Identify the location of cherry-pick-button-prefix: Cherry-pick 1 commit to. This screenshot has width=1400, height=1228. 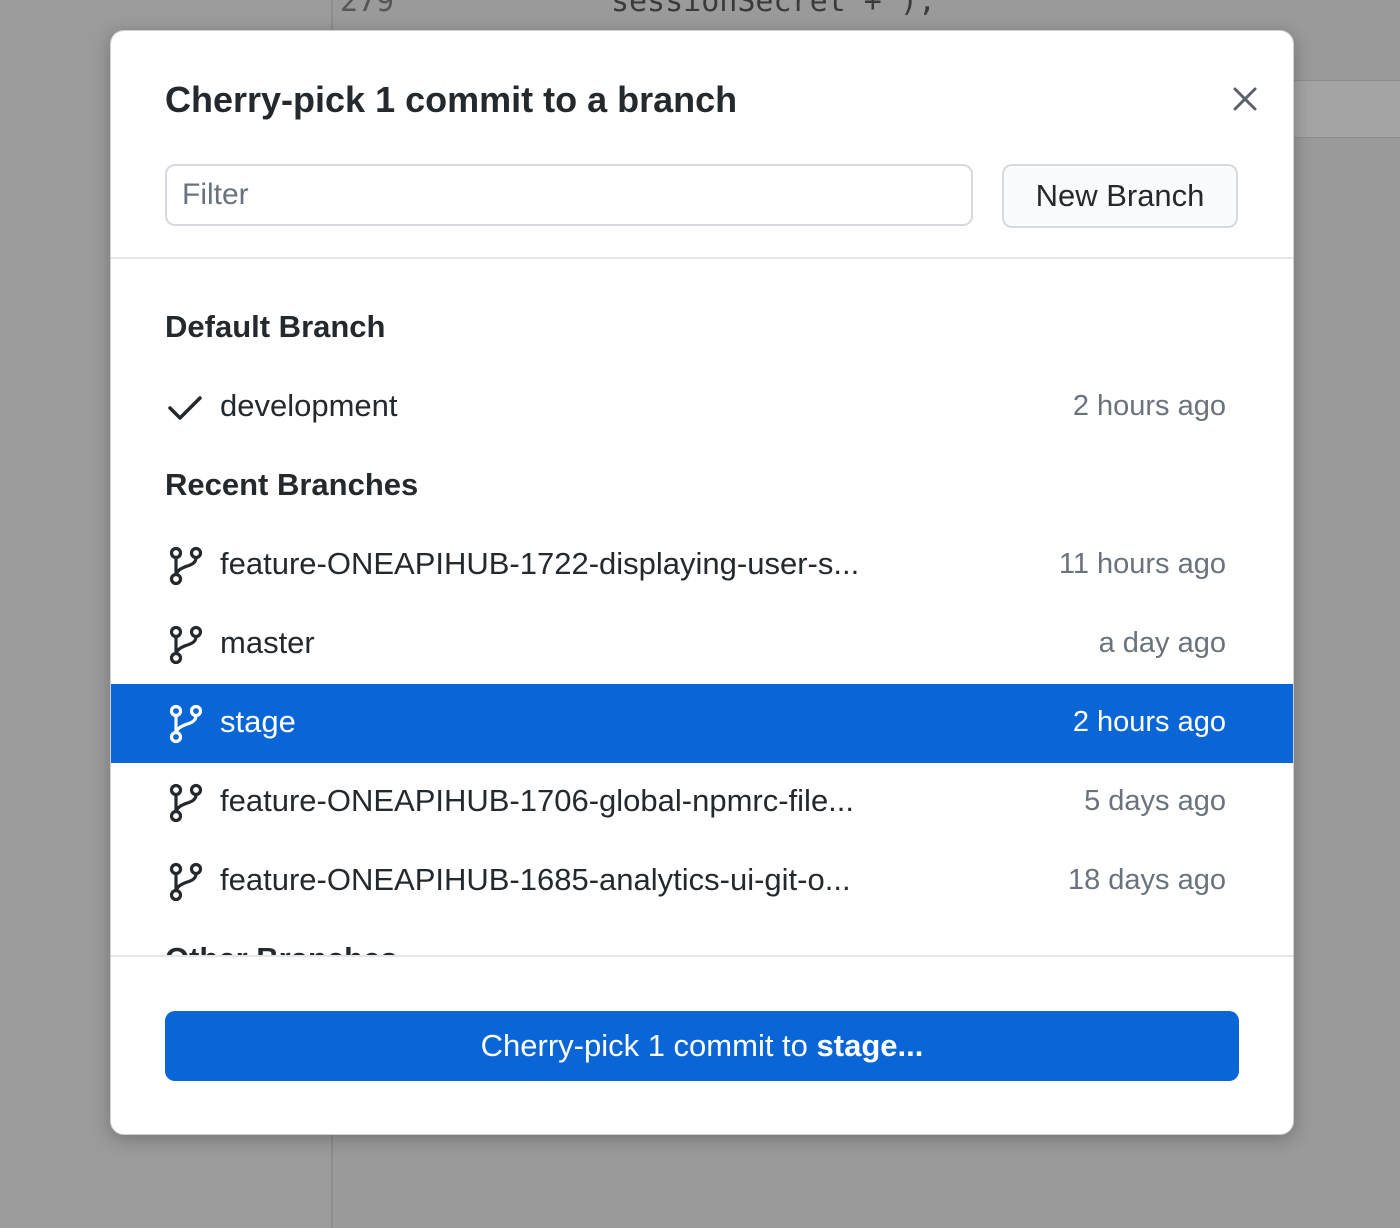
(648, 1045).